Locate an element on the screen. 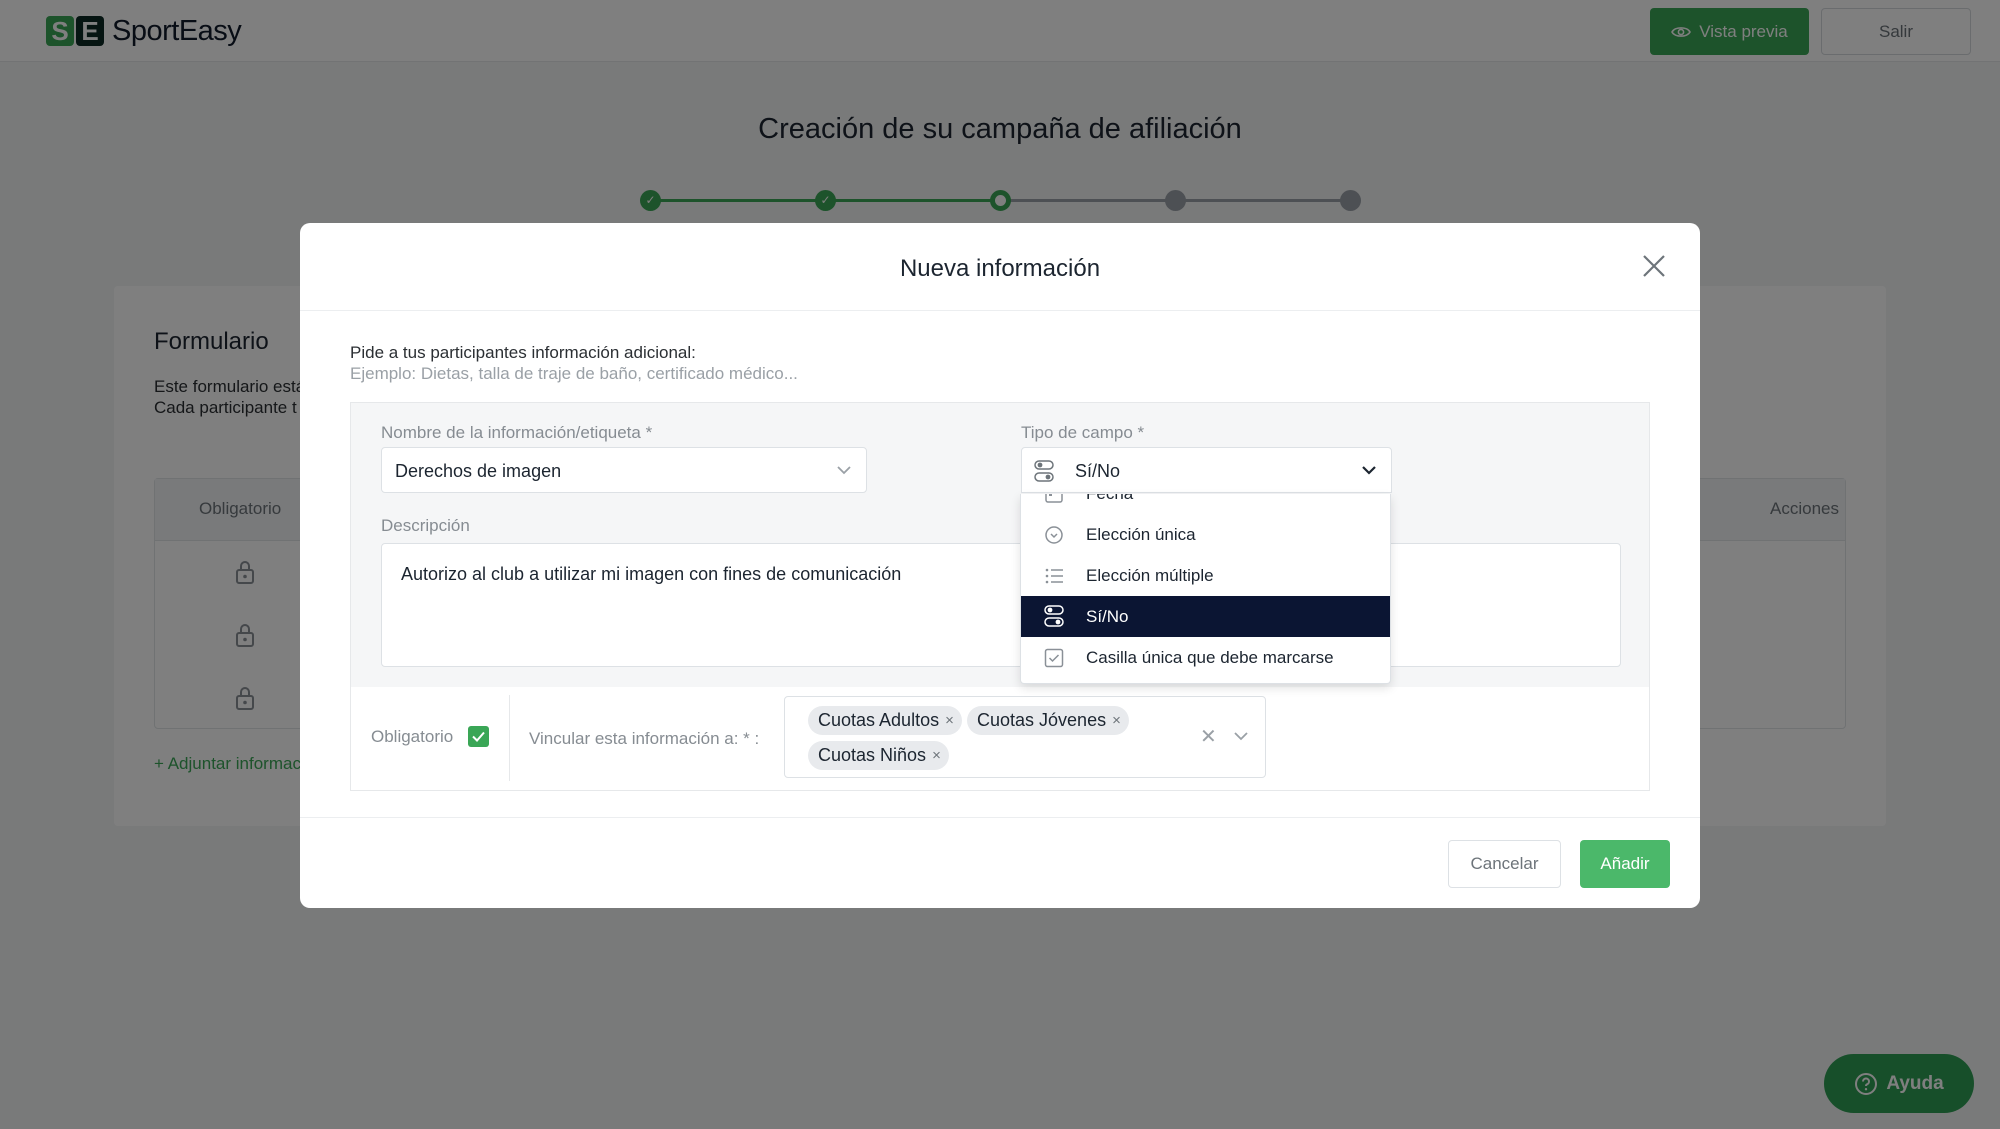 The height and width of the screenshot is (1129, 2000). tag-chip: Cuotas Niños × is located at coordinates (878, 755).